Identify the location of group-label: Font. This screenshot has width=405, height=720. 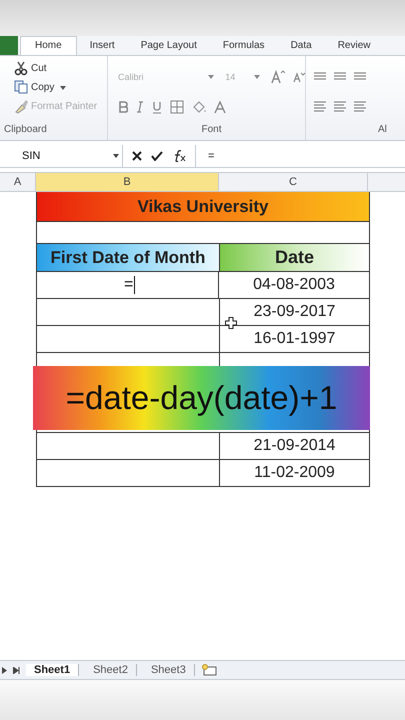
(211, 130).